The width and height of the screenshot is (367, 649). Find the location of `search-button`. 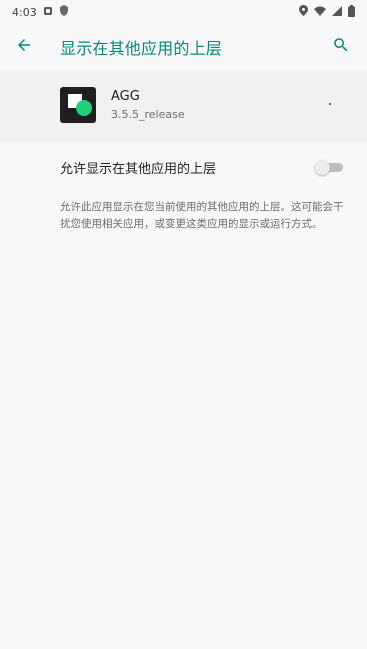

search-button is located at coordinates (341, 47).